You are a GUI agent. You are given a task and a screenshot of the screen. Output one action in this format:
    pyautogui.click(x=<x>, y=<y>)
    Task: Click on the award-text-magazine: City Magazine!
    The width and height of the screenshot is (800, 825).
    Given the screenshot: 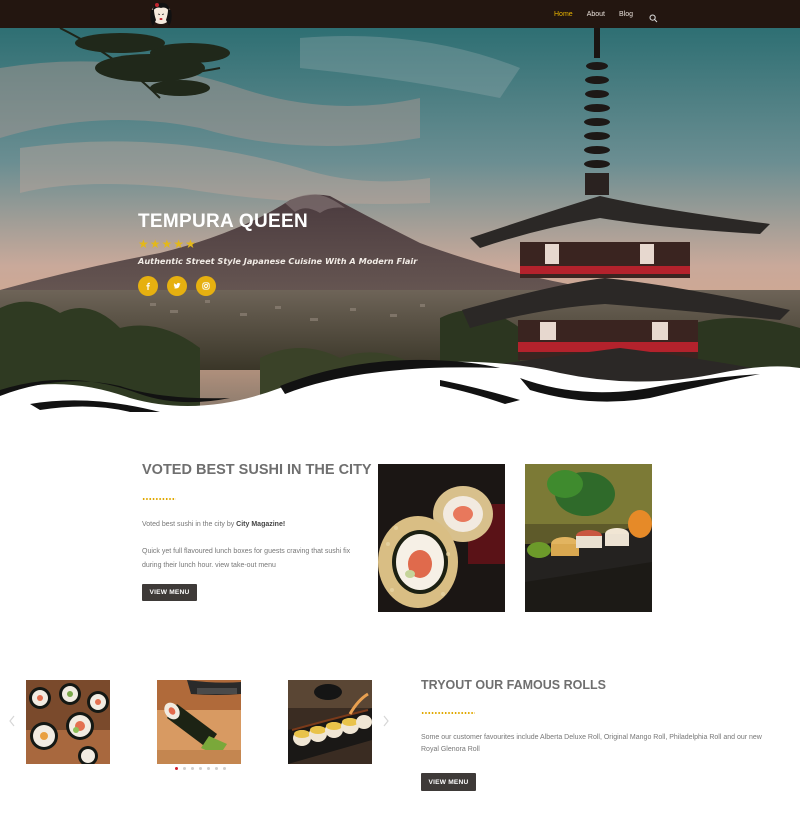 What is the action you would take?
    pyautogui.click(x=261, y=524)
    